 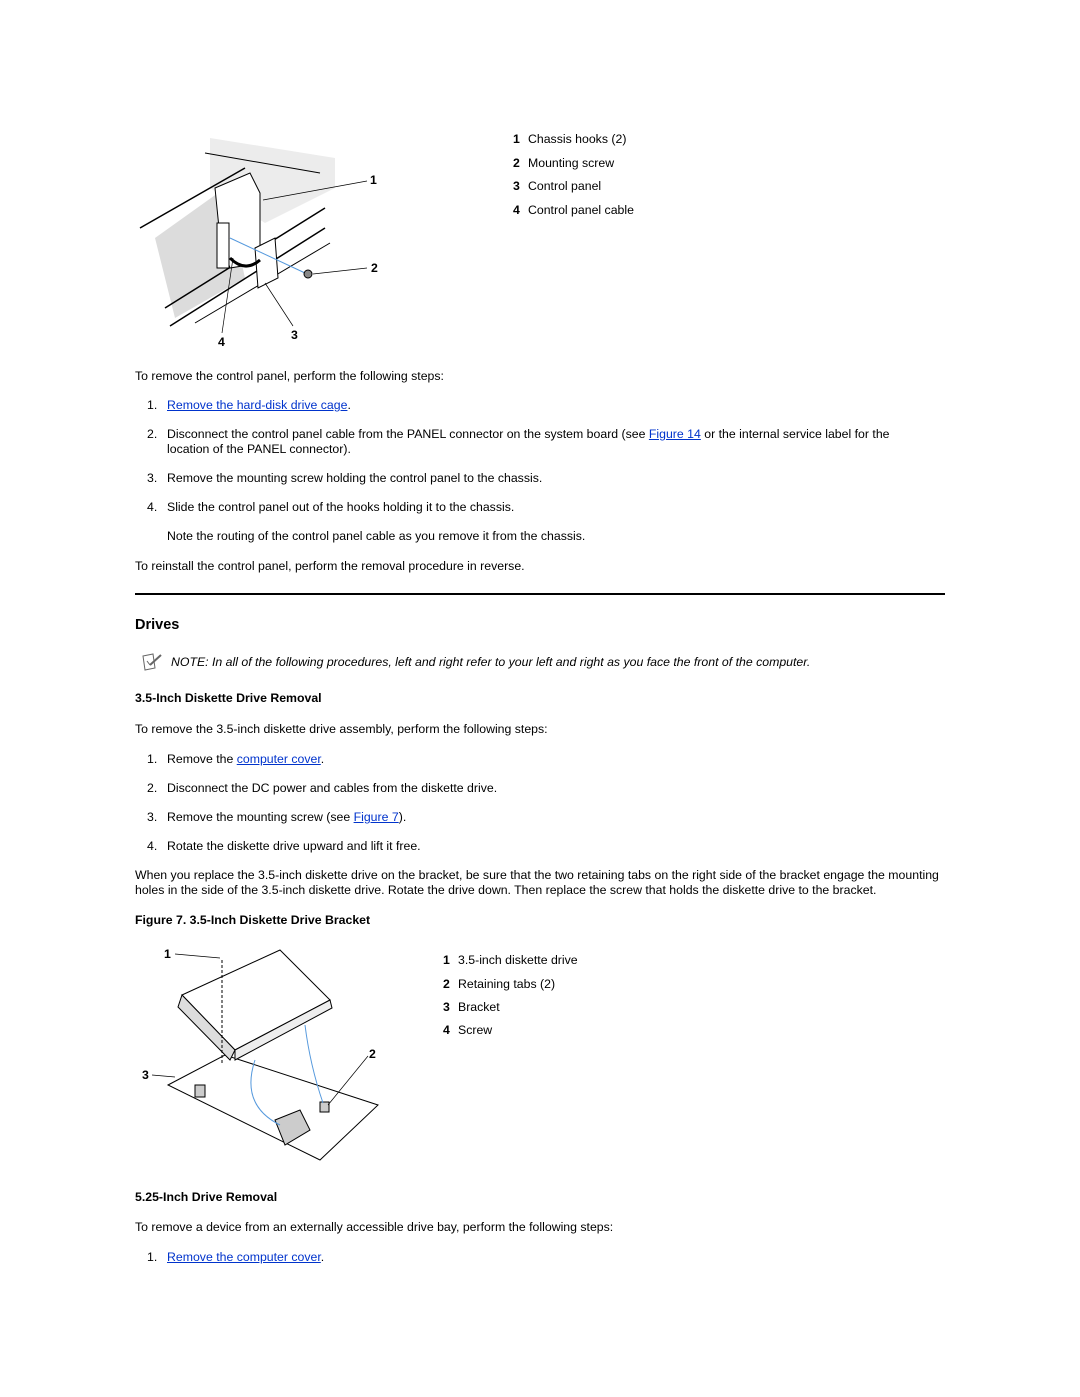 I want to click on drive-525-heading: 5.25-Inch Drive Removal, so click(x=206, y=1197).